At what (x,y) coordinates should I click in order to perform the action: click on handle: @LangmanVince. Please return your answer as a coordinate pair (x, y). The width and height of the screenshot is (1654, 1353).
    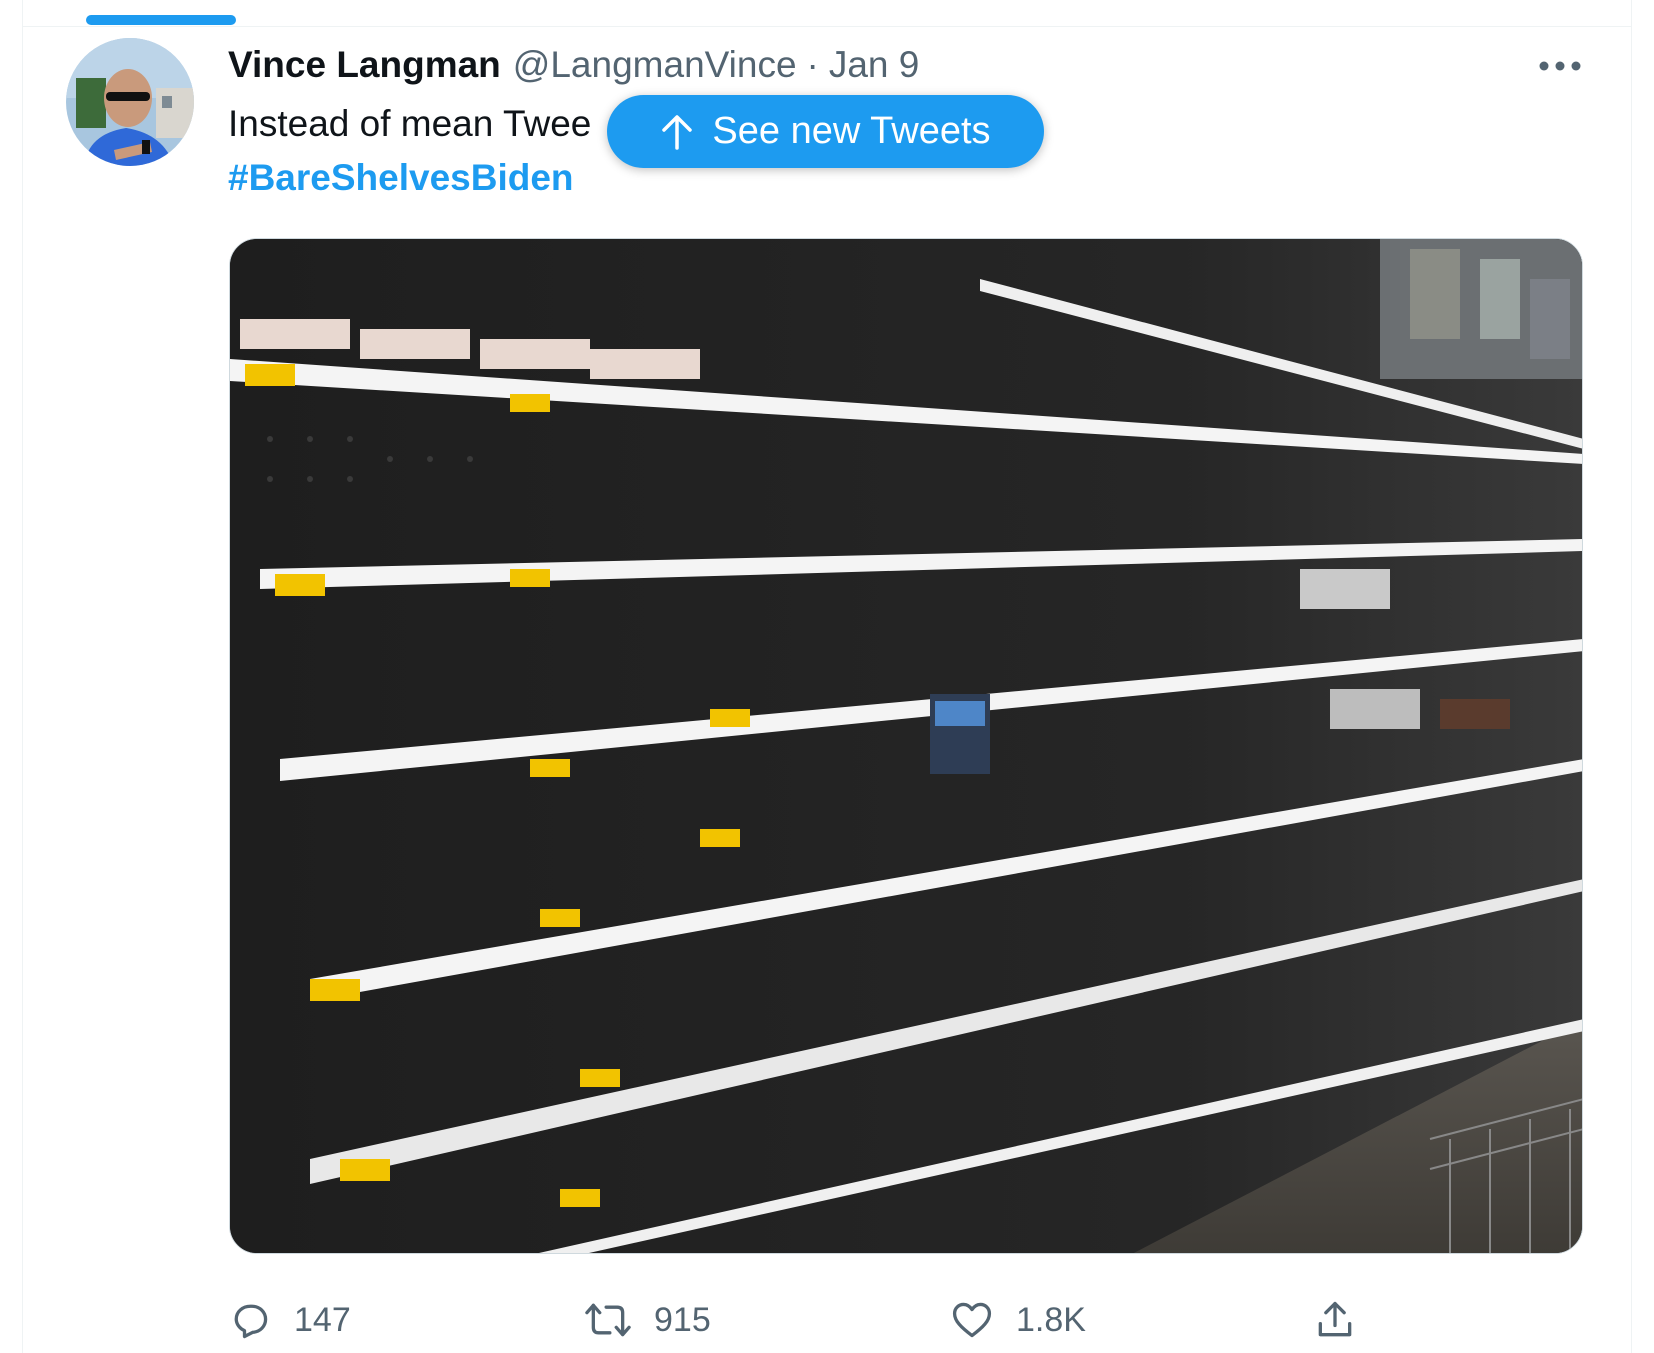
    Looking at the image, I should click on (655, 65).